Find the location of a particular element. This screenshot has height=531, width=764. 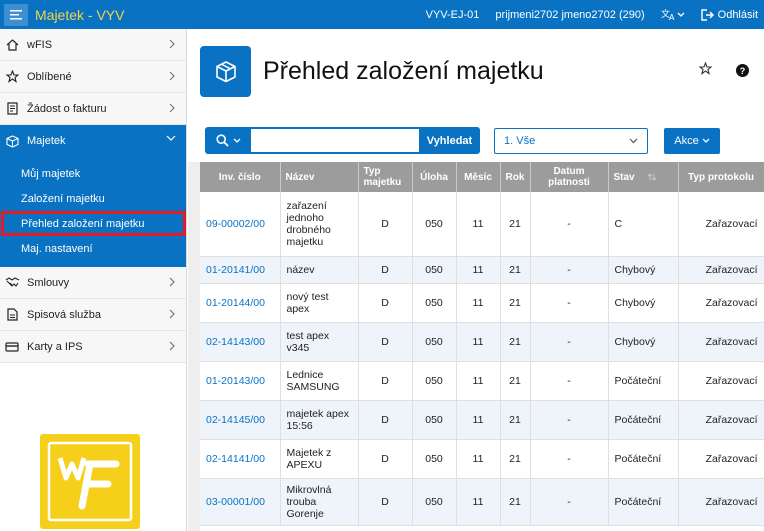

sidebar-item-favorites: Oblíbené is located at coordinates (93, 77).